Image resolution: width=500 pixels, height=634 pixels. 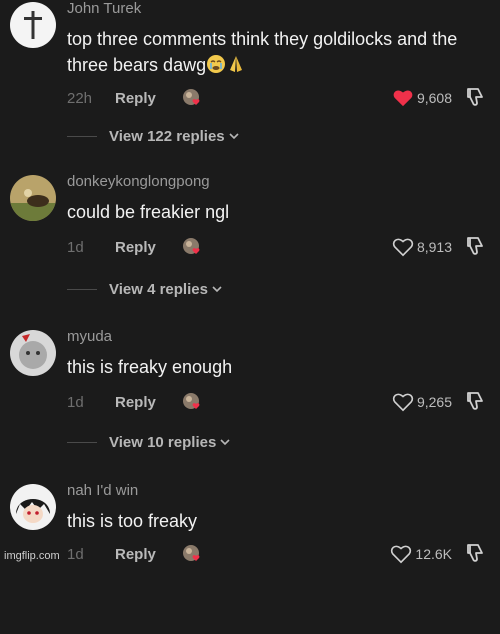 What do you see at coordinates (236, 64) in the screenshot?
I see `praying-hands-emoji-icon` at bounding box center [236, 64].